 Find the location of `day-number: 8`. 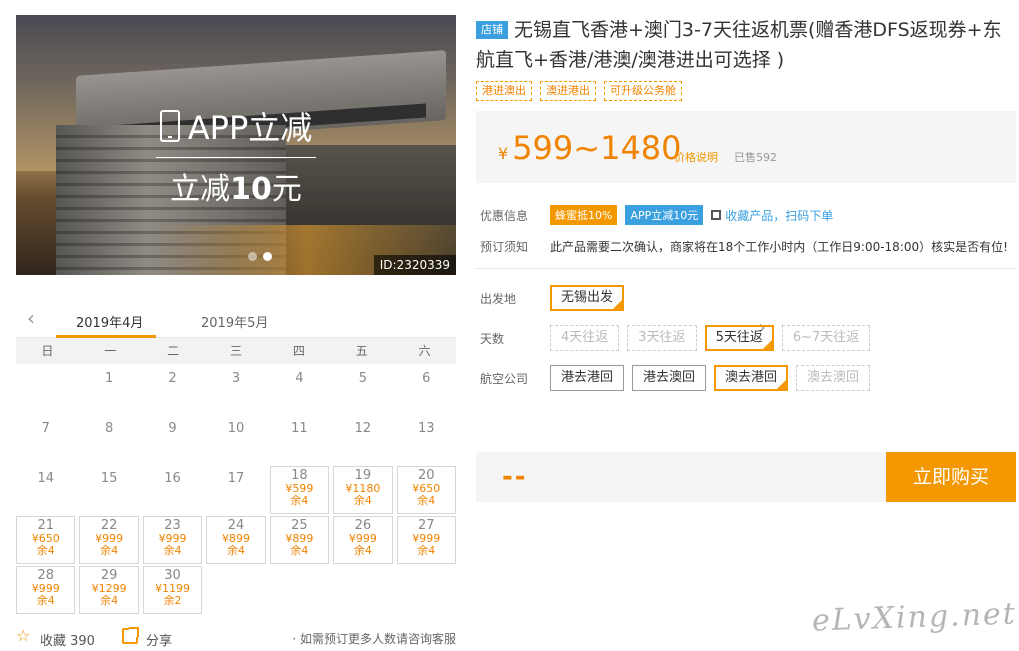

day-number: 8 is located at coordinates (109, 428).